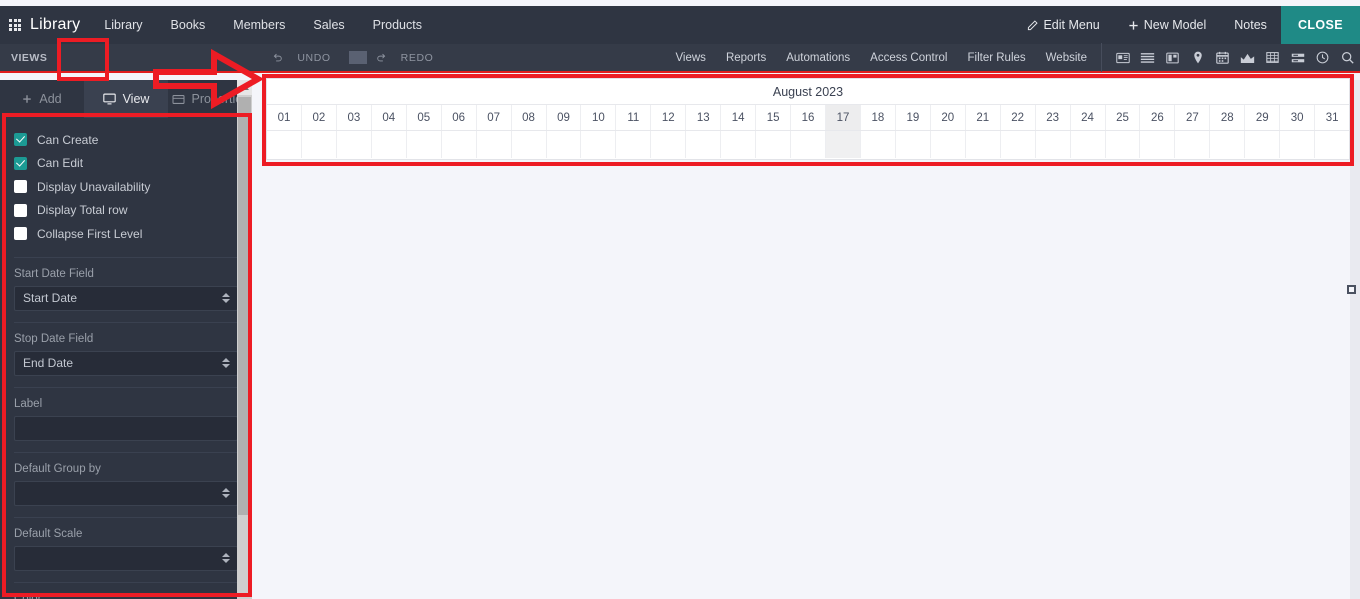 The width and height of the screenshot is (1360, 599). Describe the element at coordinates (739, 117) in the screenshot. I see `gantt-day-header-14: 14` at that location.